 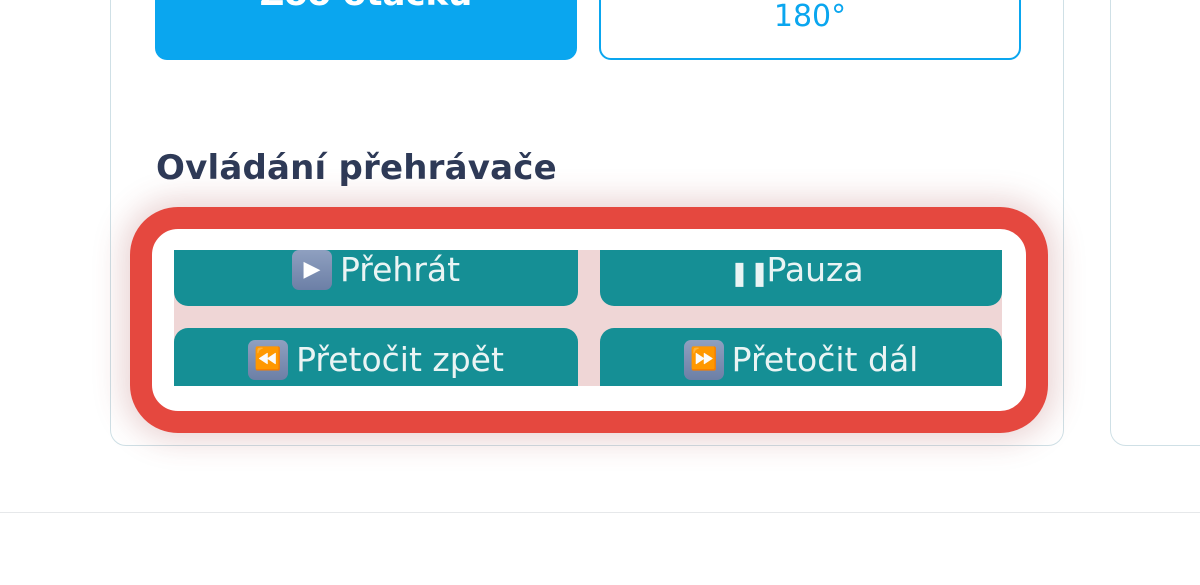 I want to click on rewind-button: ⏪ Přetočit zpět, so click(x=376, y=357).